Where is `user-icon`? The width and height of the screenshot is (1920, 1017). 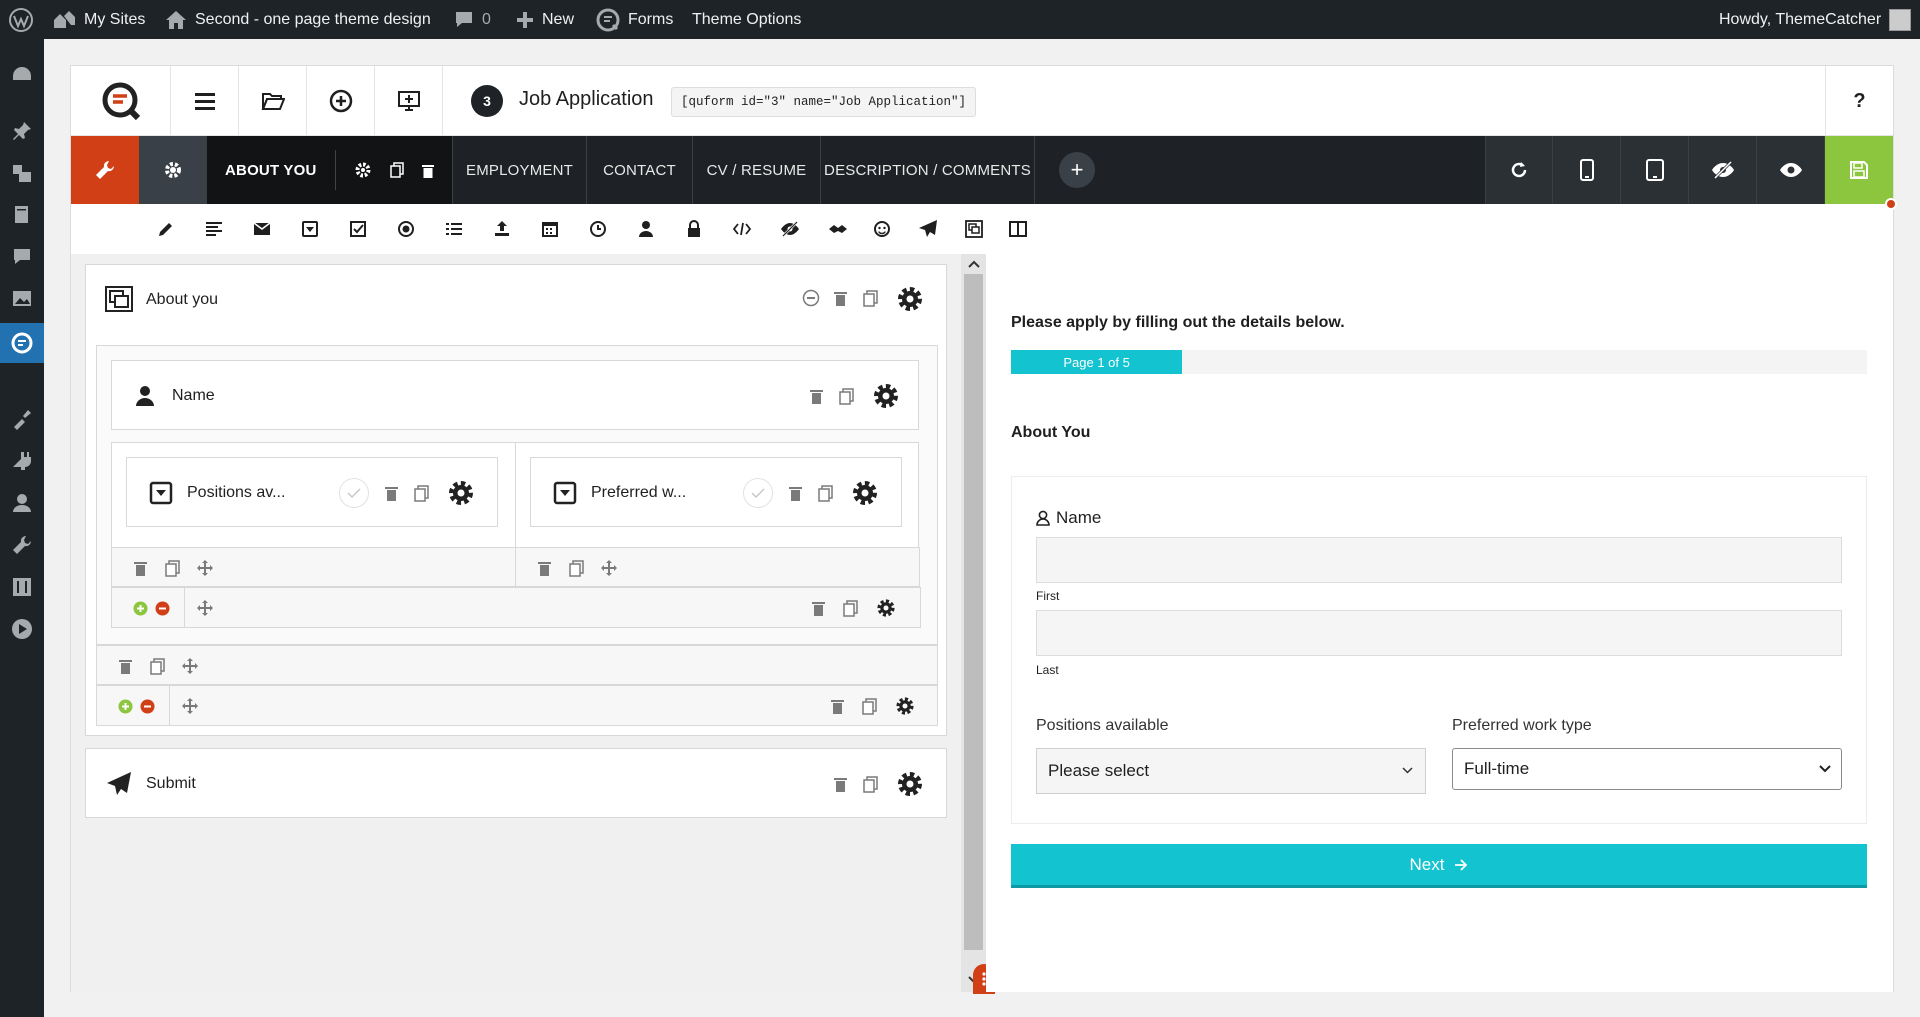 user-icon is located at coordinates (646, 229).